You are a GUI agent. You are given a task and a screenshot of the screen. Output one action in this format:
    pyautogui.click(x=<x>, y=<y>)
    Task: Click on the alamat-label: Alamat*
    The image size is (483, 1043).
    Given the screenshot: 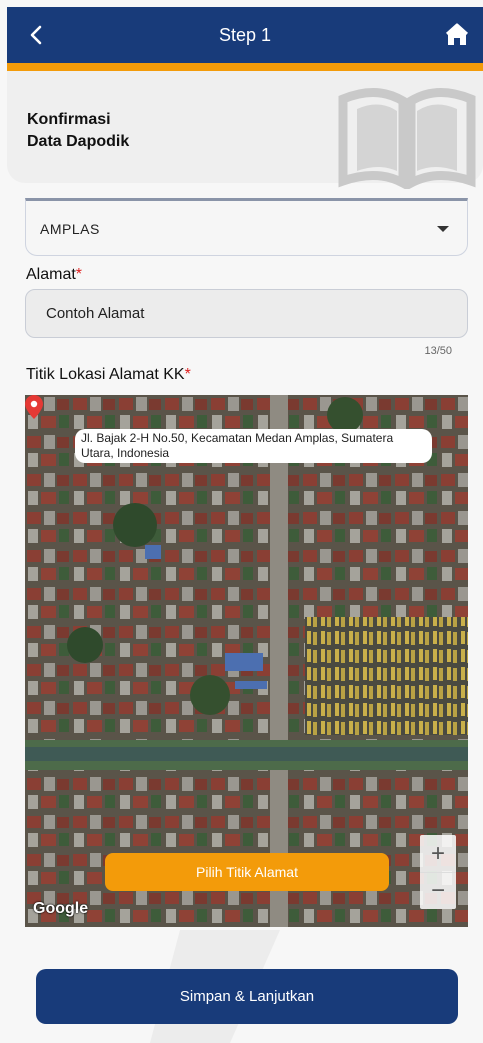 What is the action you would take?
    pyautogui.click(x=54, y=274)
    